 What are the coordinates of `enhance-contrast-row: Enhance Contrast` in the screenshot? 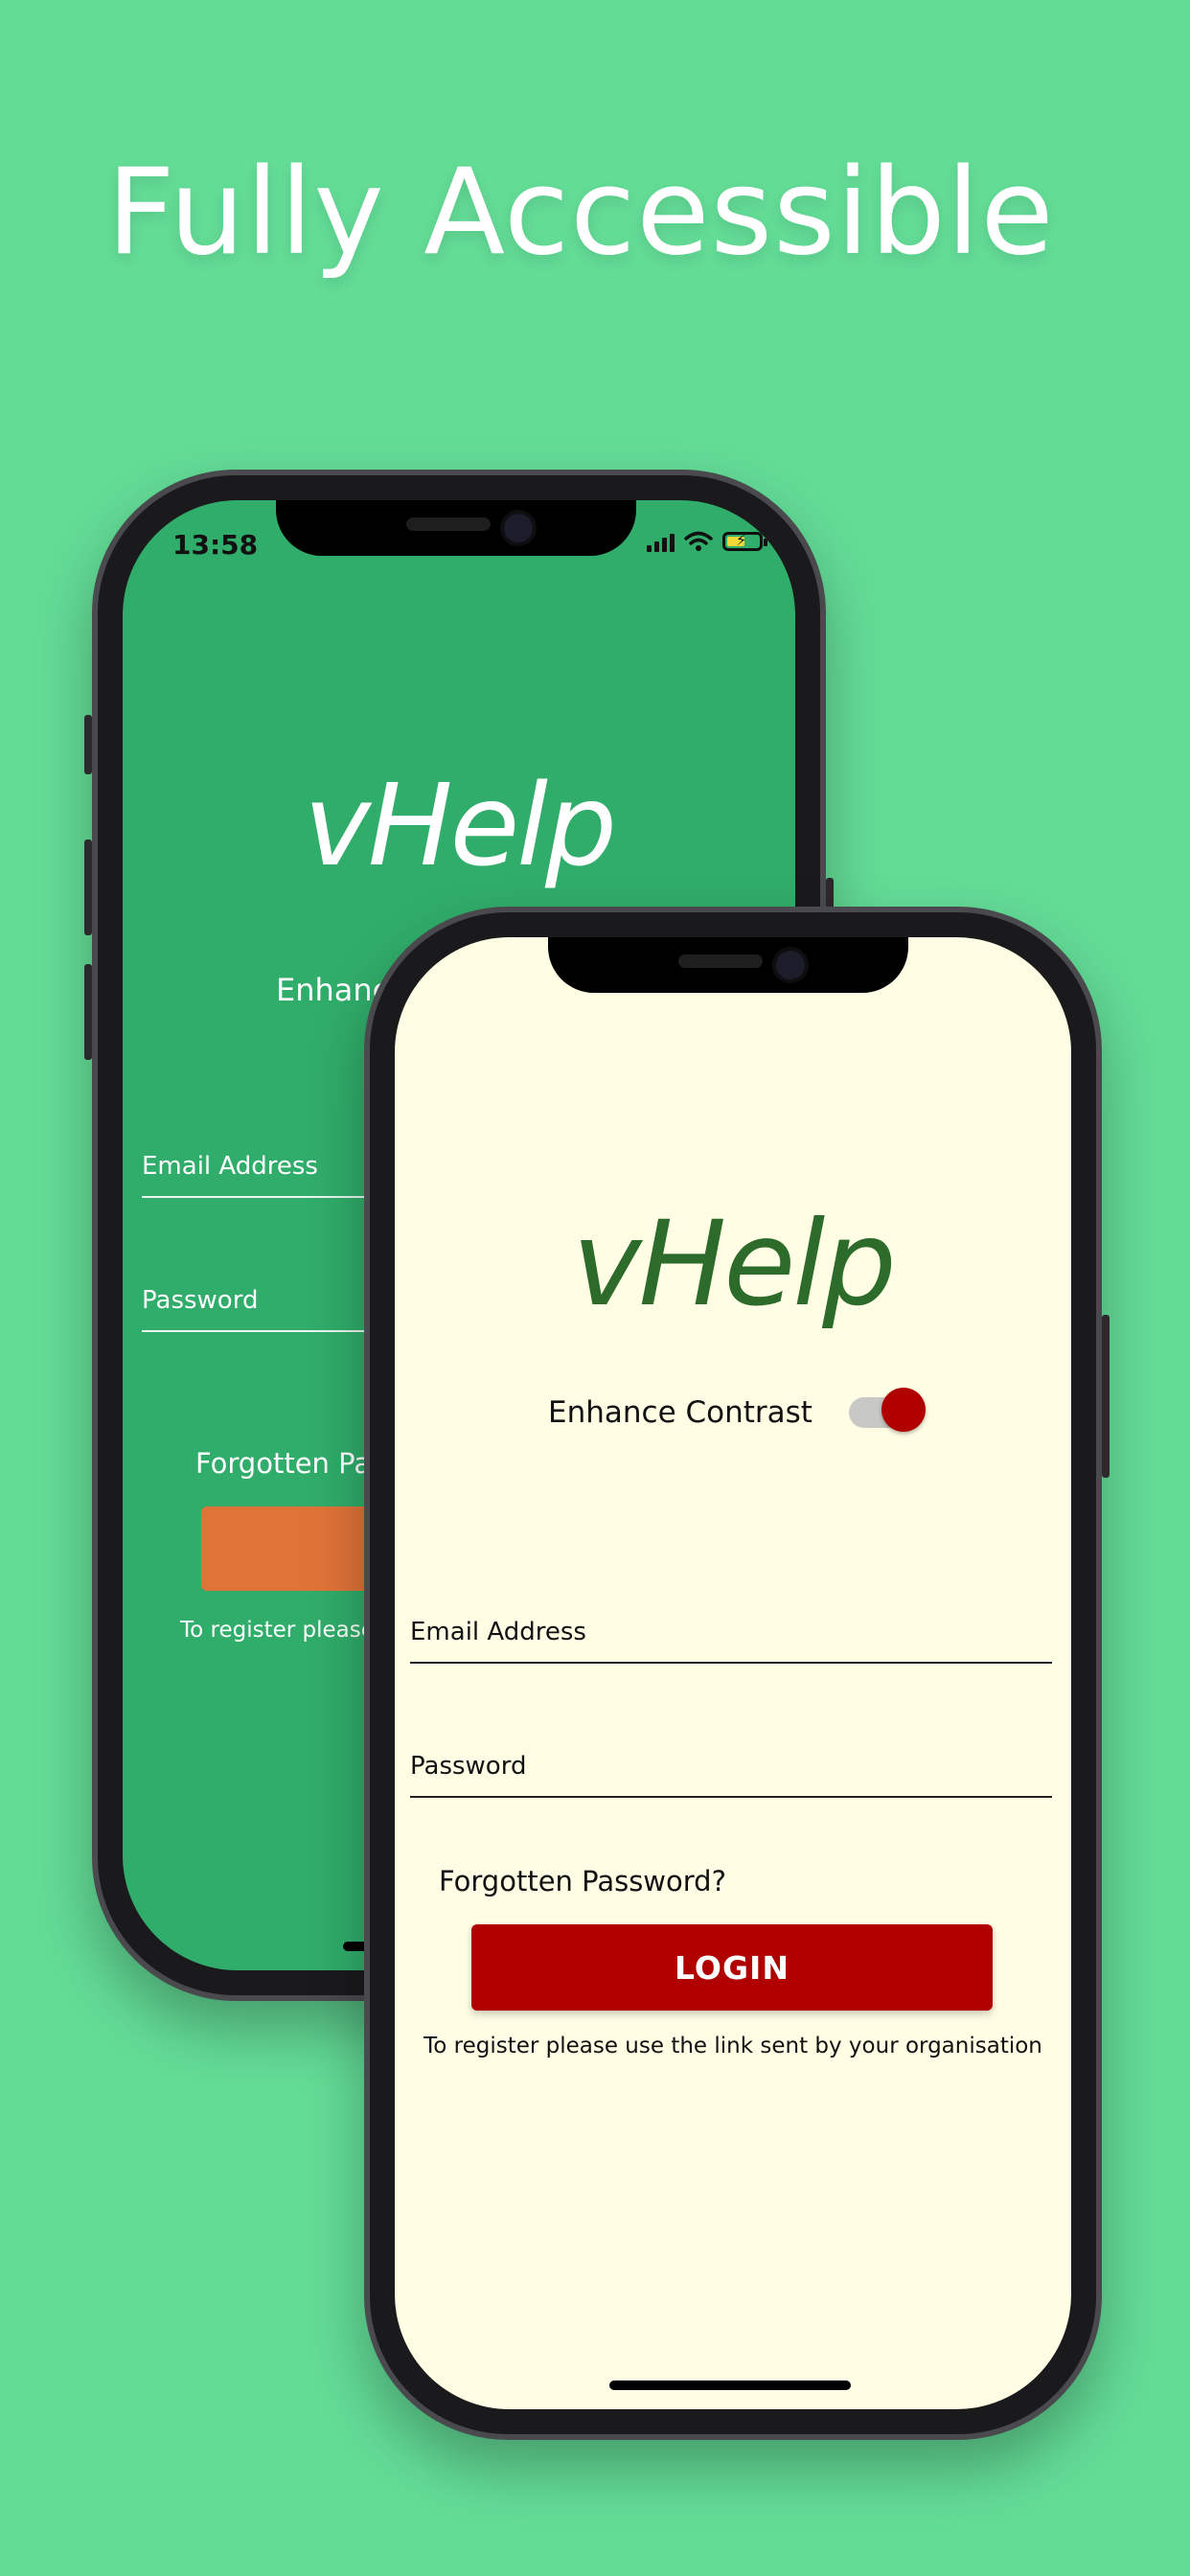 It's located at (737, 1410).